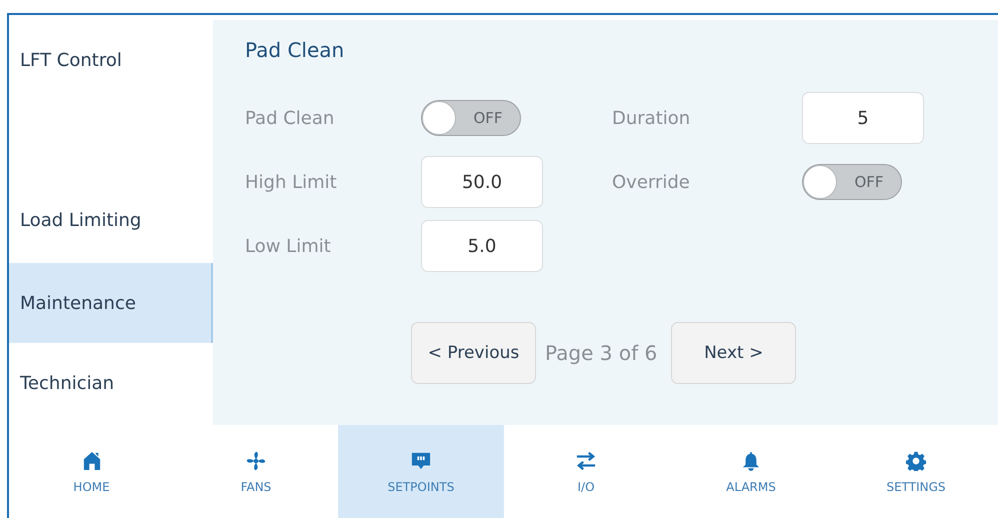  Describe the element at coordinates (751, 461) in the screenshot. I see `bell-icon` at that location.